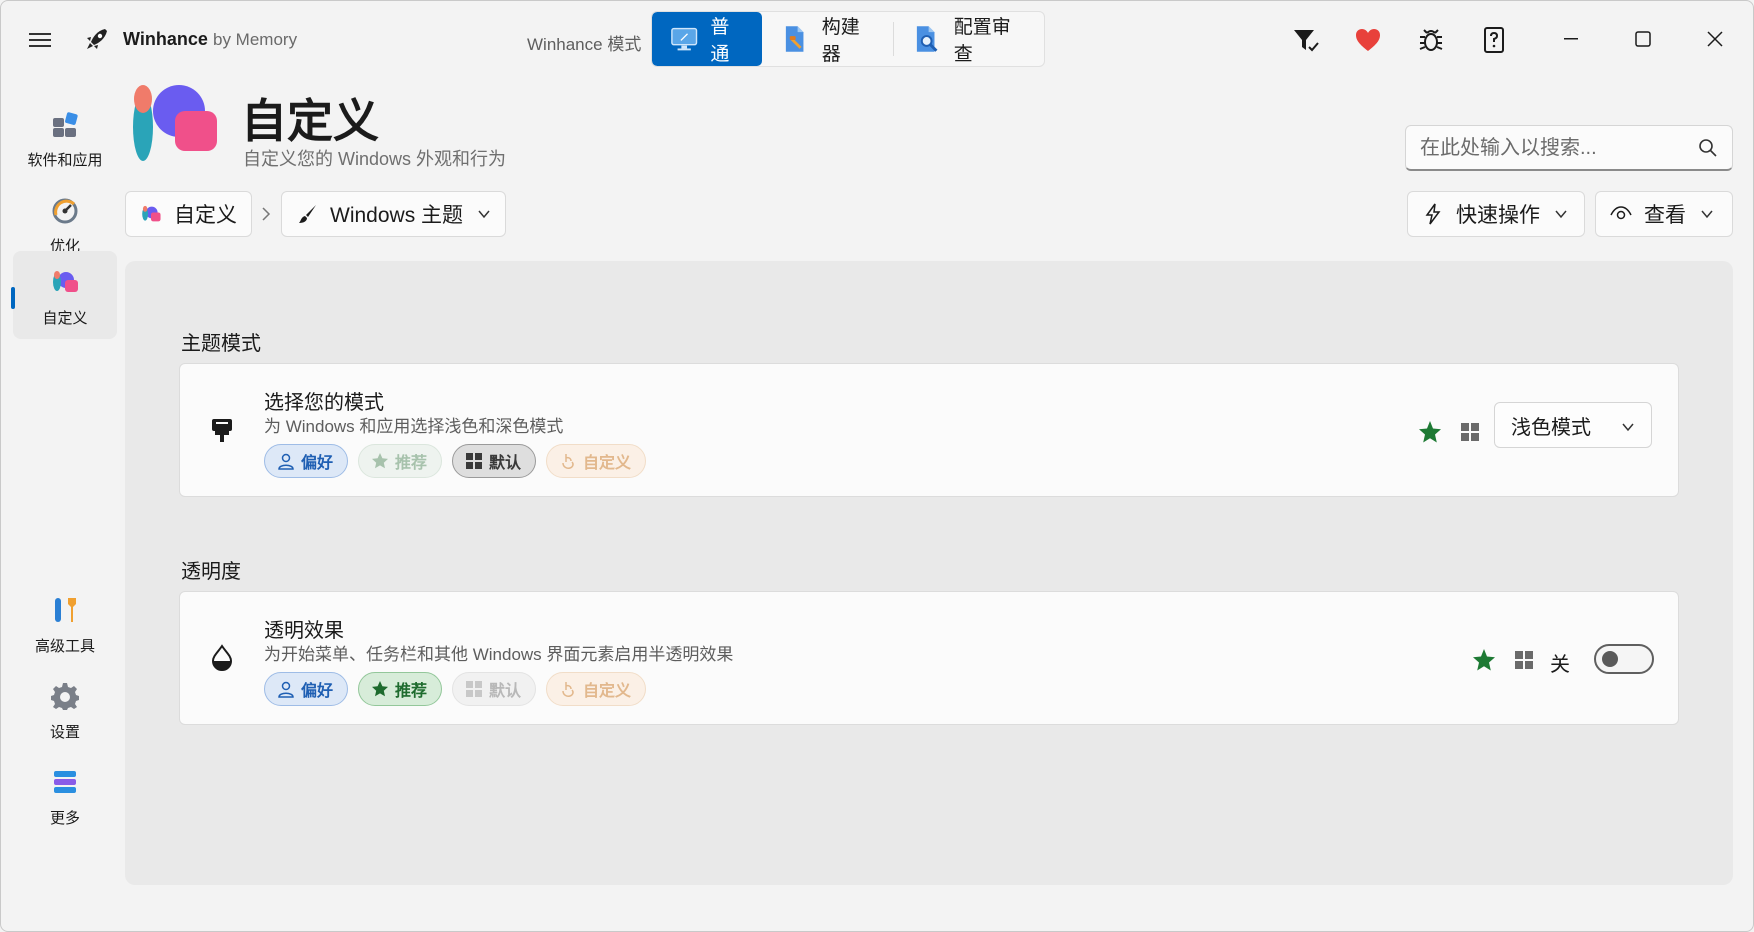 The image size is (1754, 932). Describe the element at coordinates (64, 646) in the screenshot. I see `sidebar-item-label: 高级工具` at that location.